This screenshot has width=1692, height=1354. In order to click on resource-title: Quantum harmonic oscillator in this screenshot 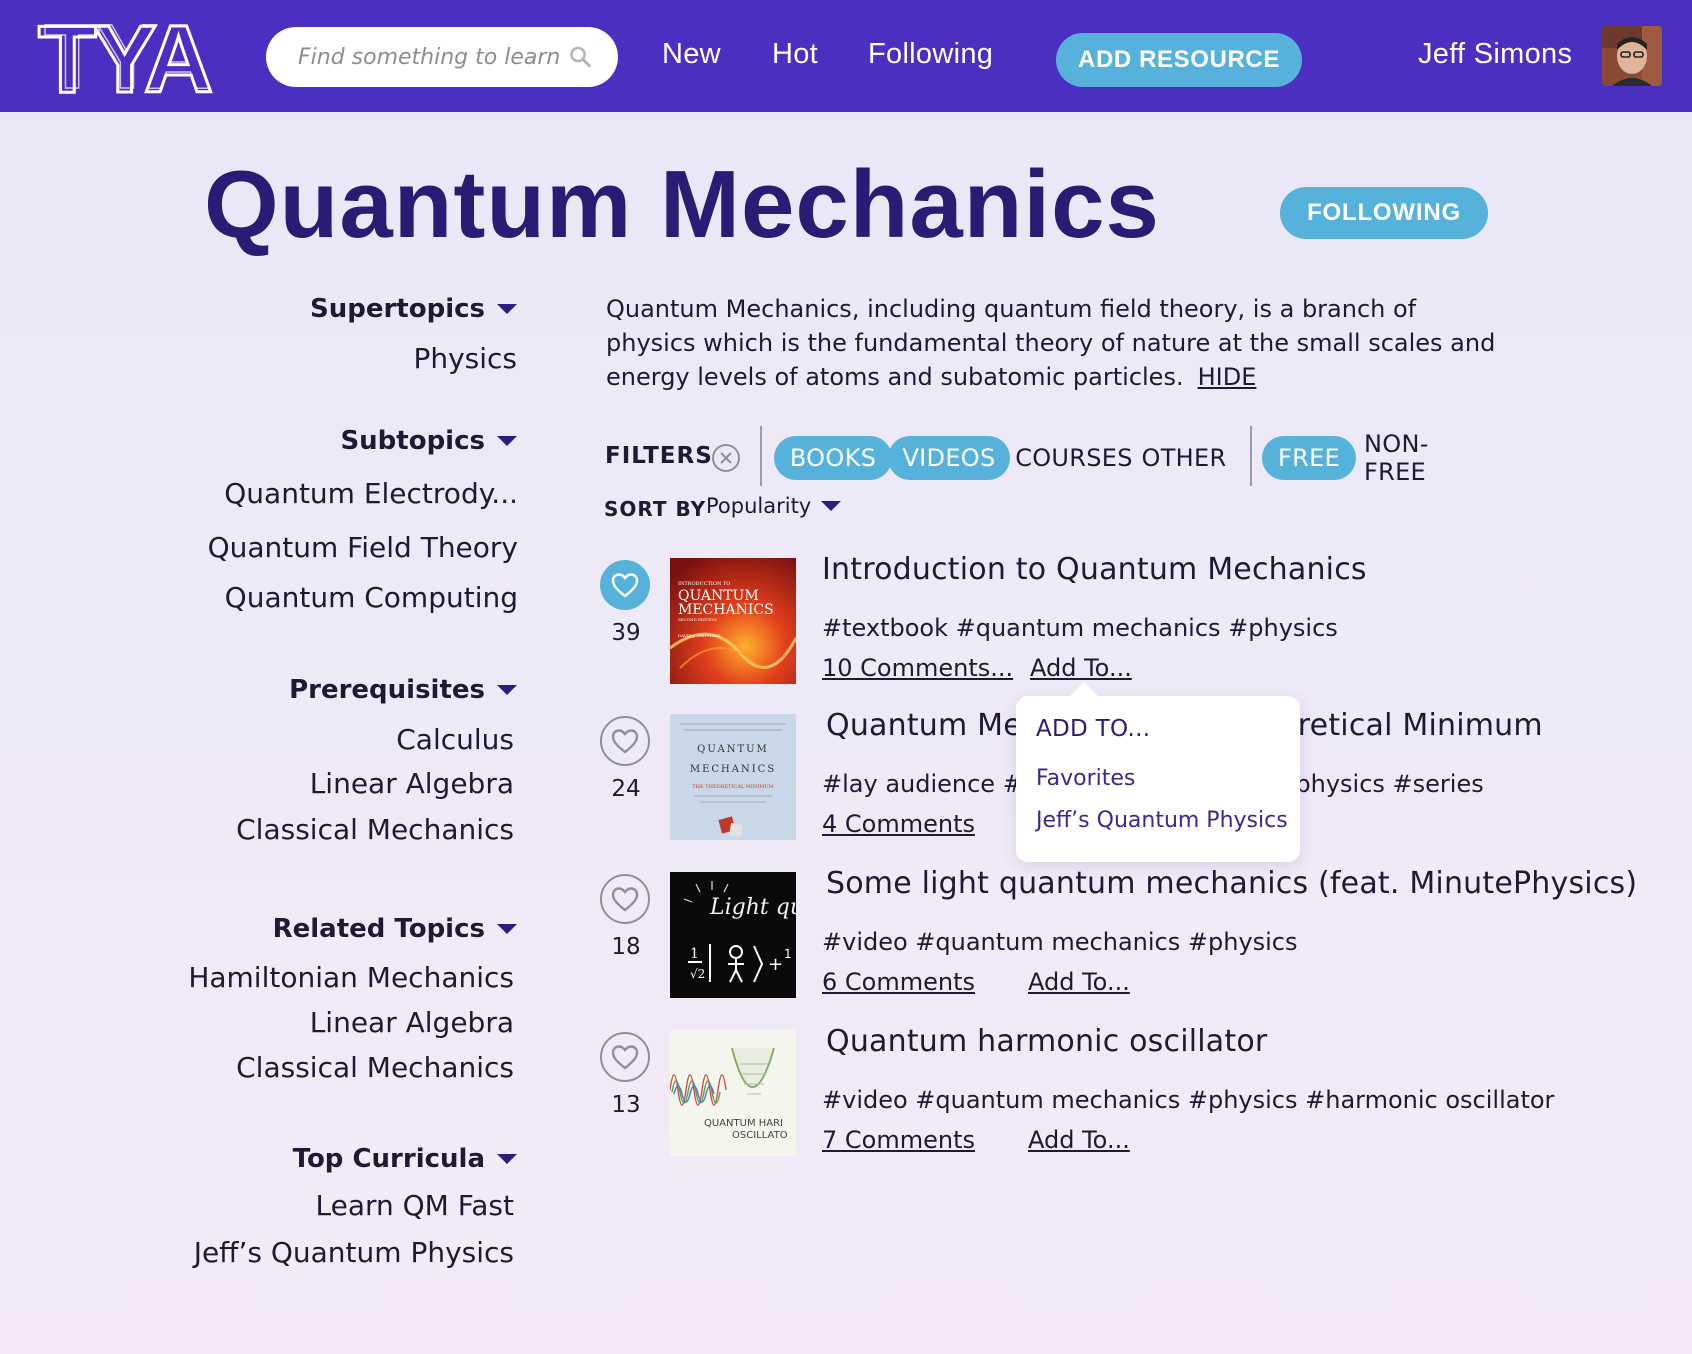, I will do `click(1046, 1041)`.